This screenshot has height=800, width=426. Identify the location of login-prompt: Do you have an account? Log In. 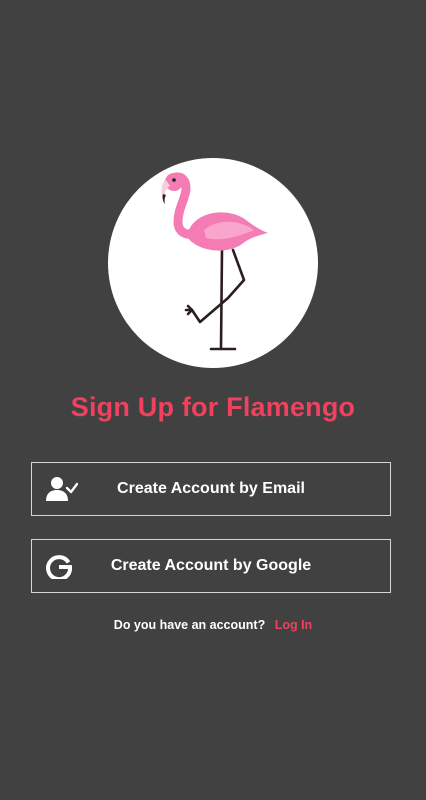
(213, 625).